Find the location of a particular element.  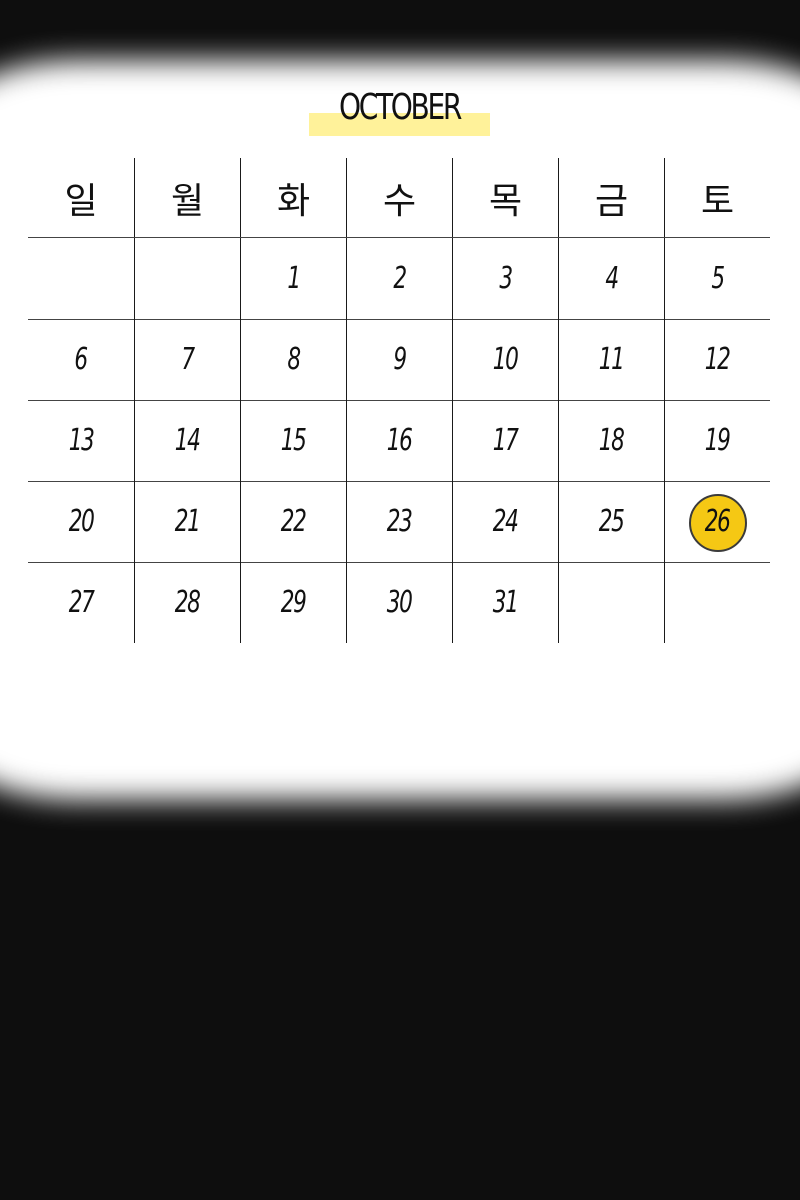

day-cell: 31 is located at coordinates (505, 602).